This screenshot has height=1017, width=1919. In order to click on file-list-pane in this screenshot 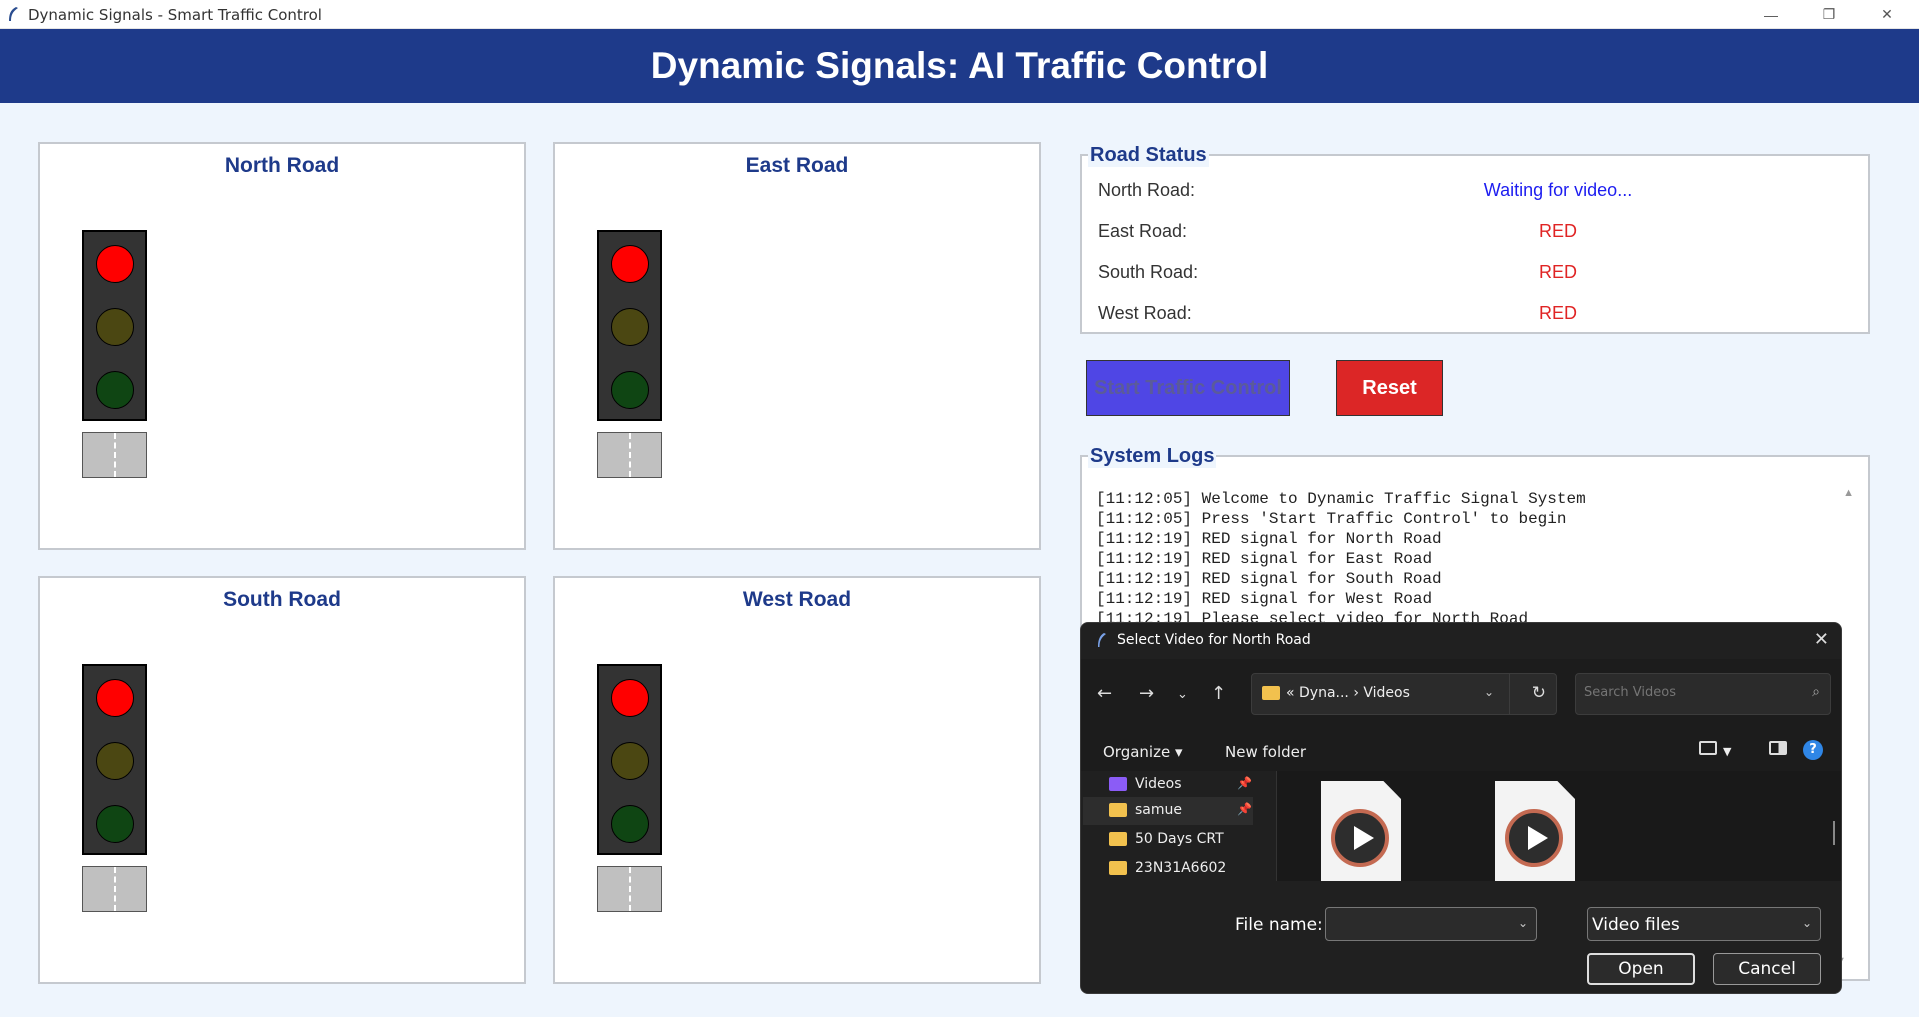, I will do `click(1559, 826)`.